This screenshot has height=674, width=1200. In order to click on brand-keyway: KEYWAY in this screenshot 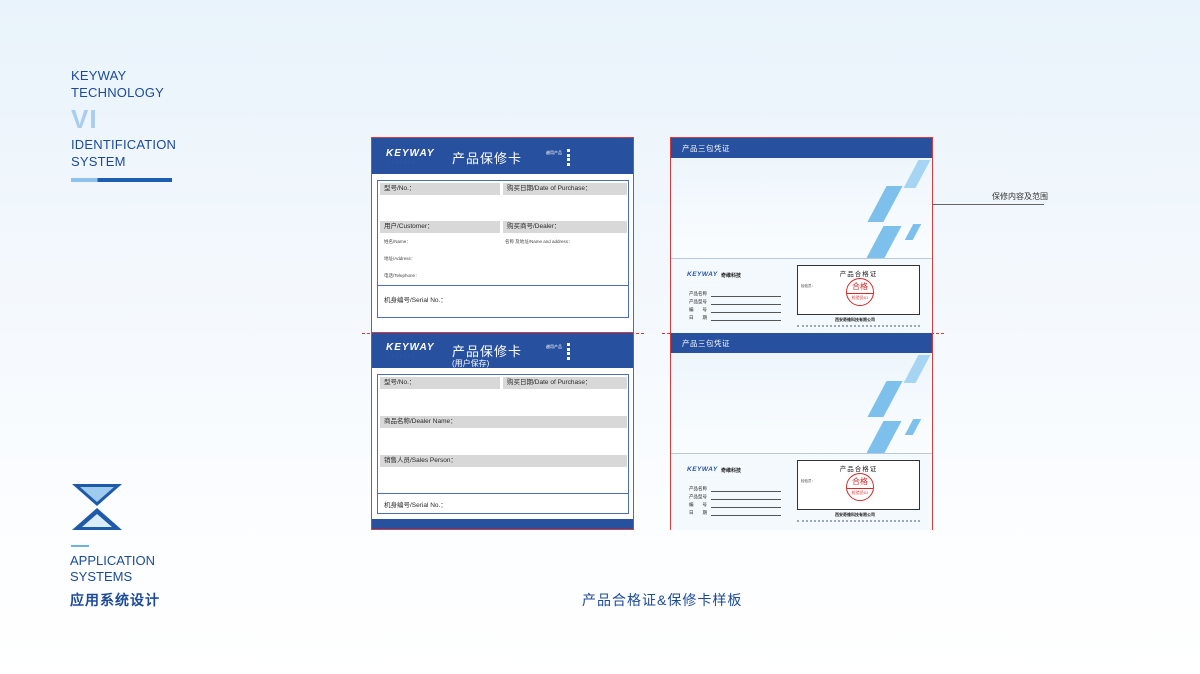, I will do `click(99, 75)`.